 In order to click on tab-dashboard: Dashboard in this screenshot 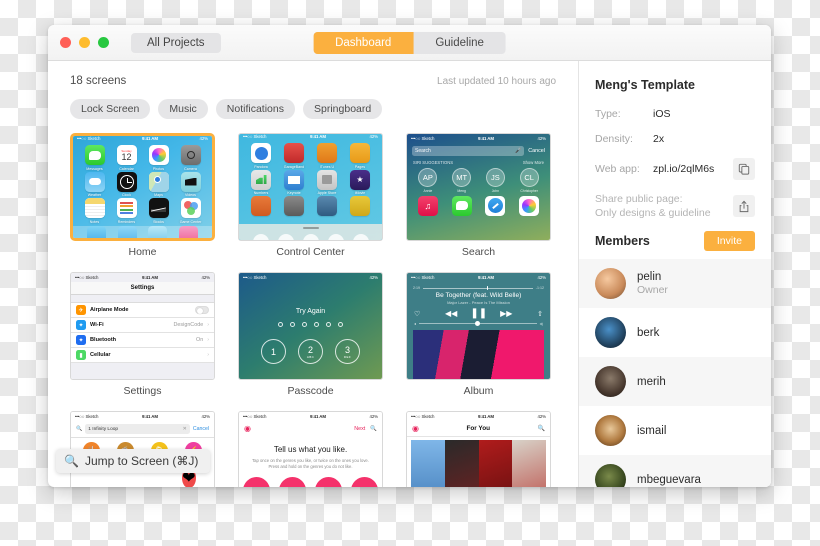, I will do `click(363, 42)`.